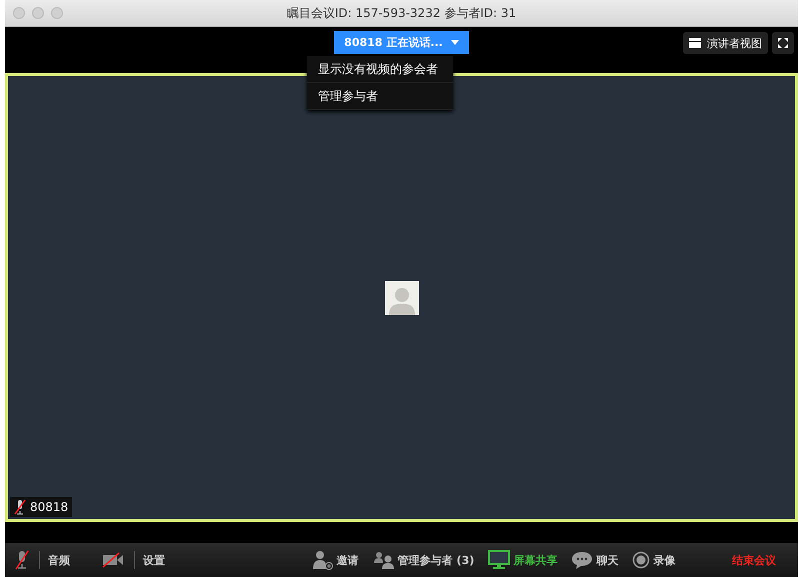 The height and width of the screenshot is (577, 799). I want to click on fullscreen-button, so click(783, 43).